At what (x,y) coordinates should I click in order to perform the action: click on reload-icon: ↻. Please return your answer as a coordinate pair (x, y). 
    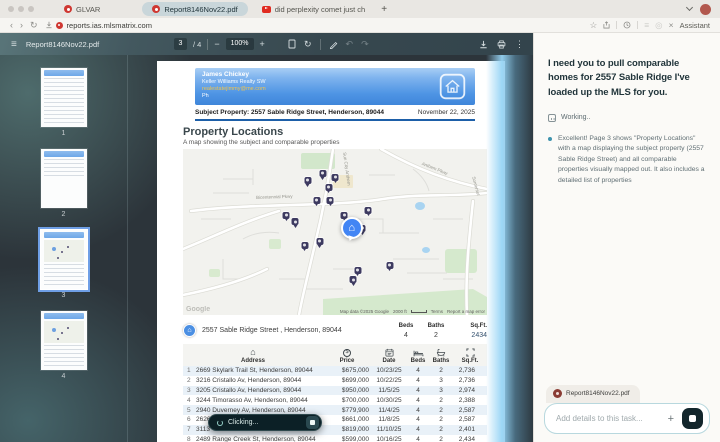
    Looking at the image, I should click on (34, 25).